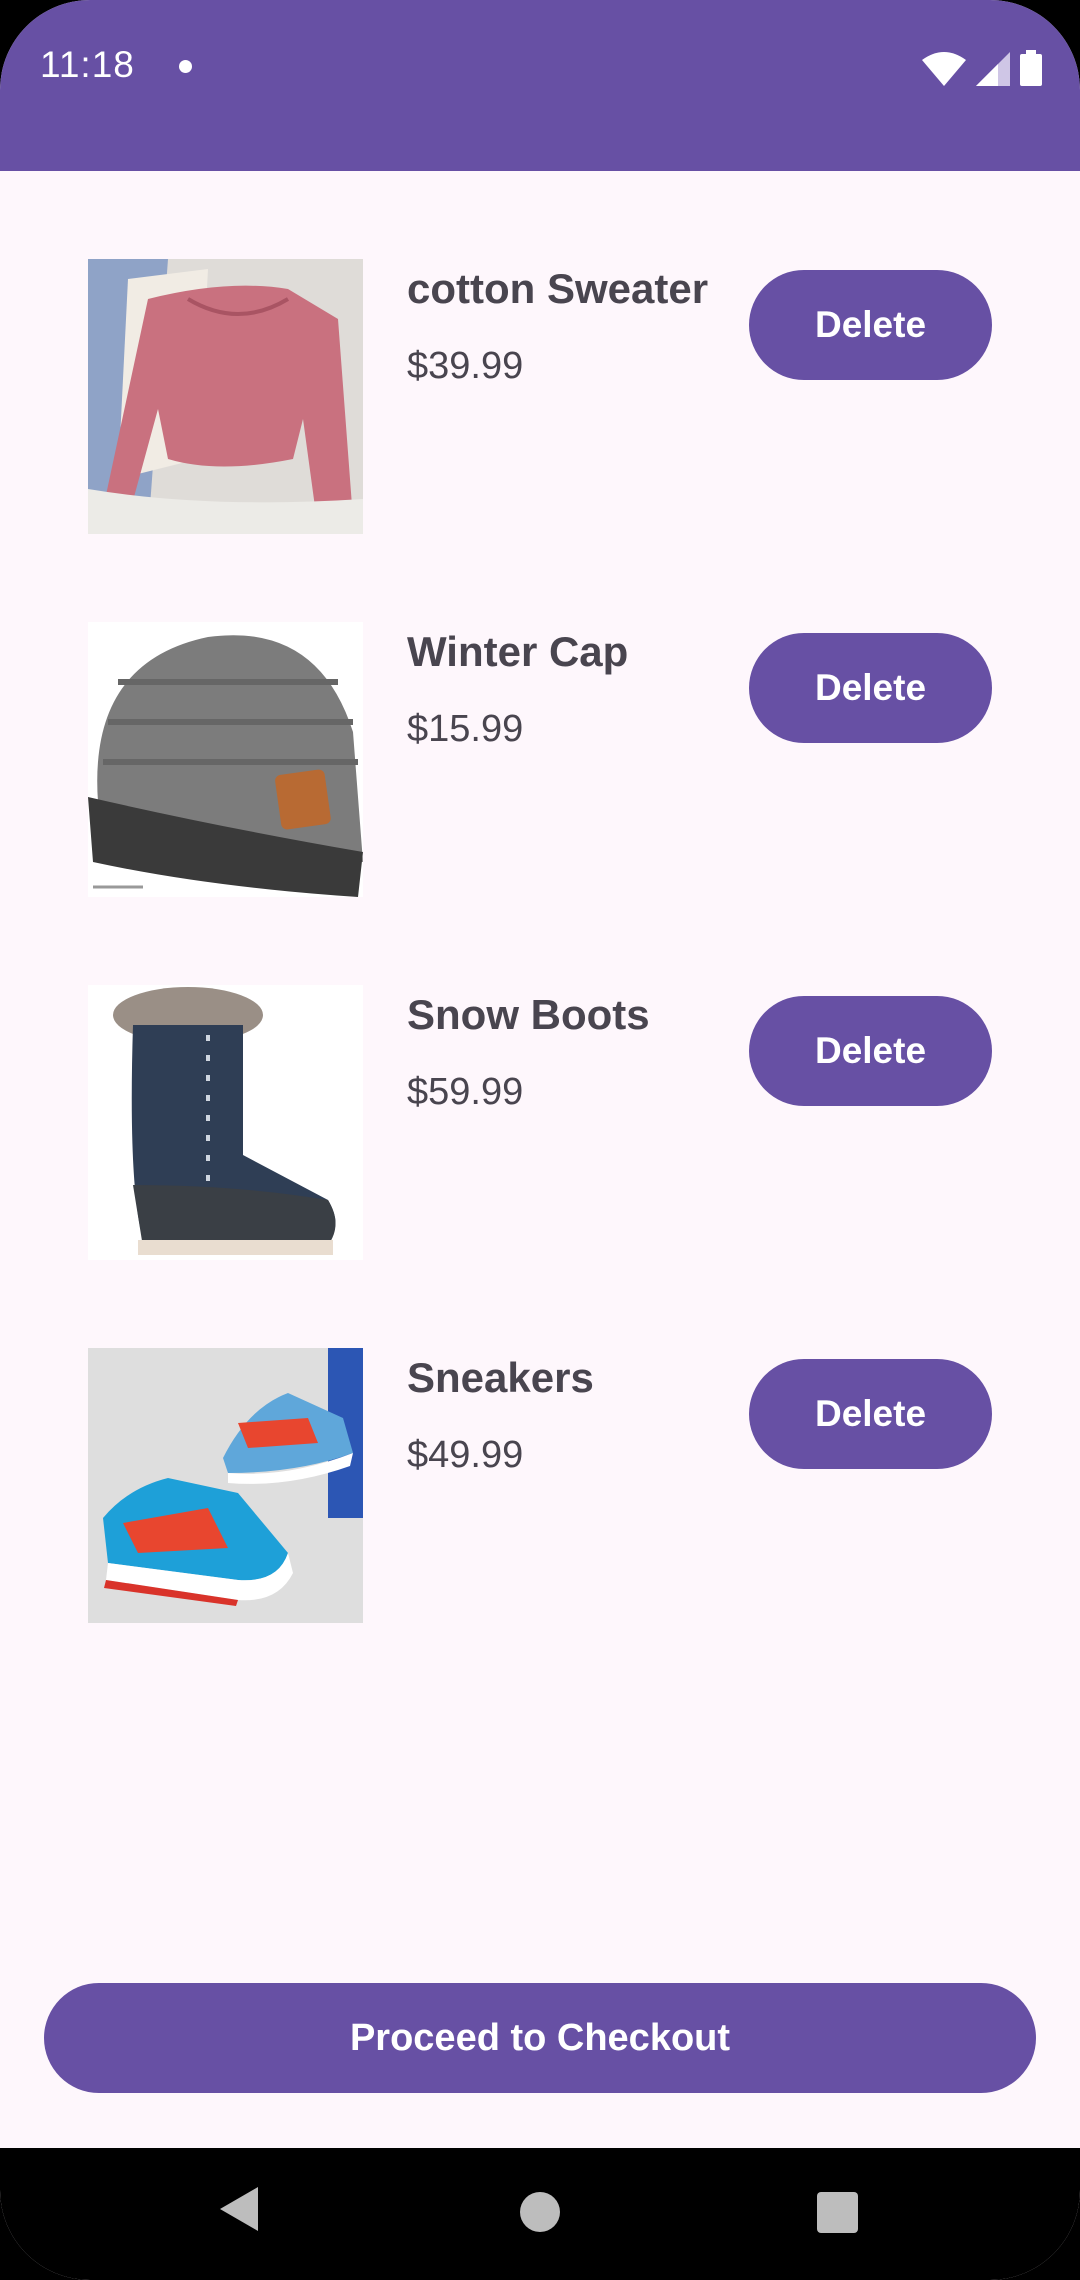 This screenshot has width=1080, height=2280. I want to click on item-name: Snow Boots, so click(528, 1014).